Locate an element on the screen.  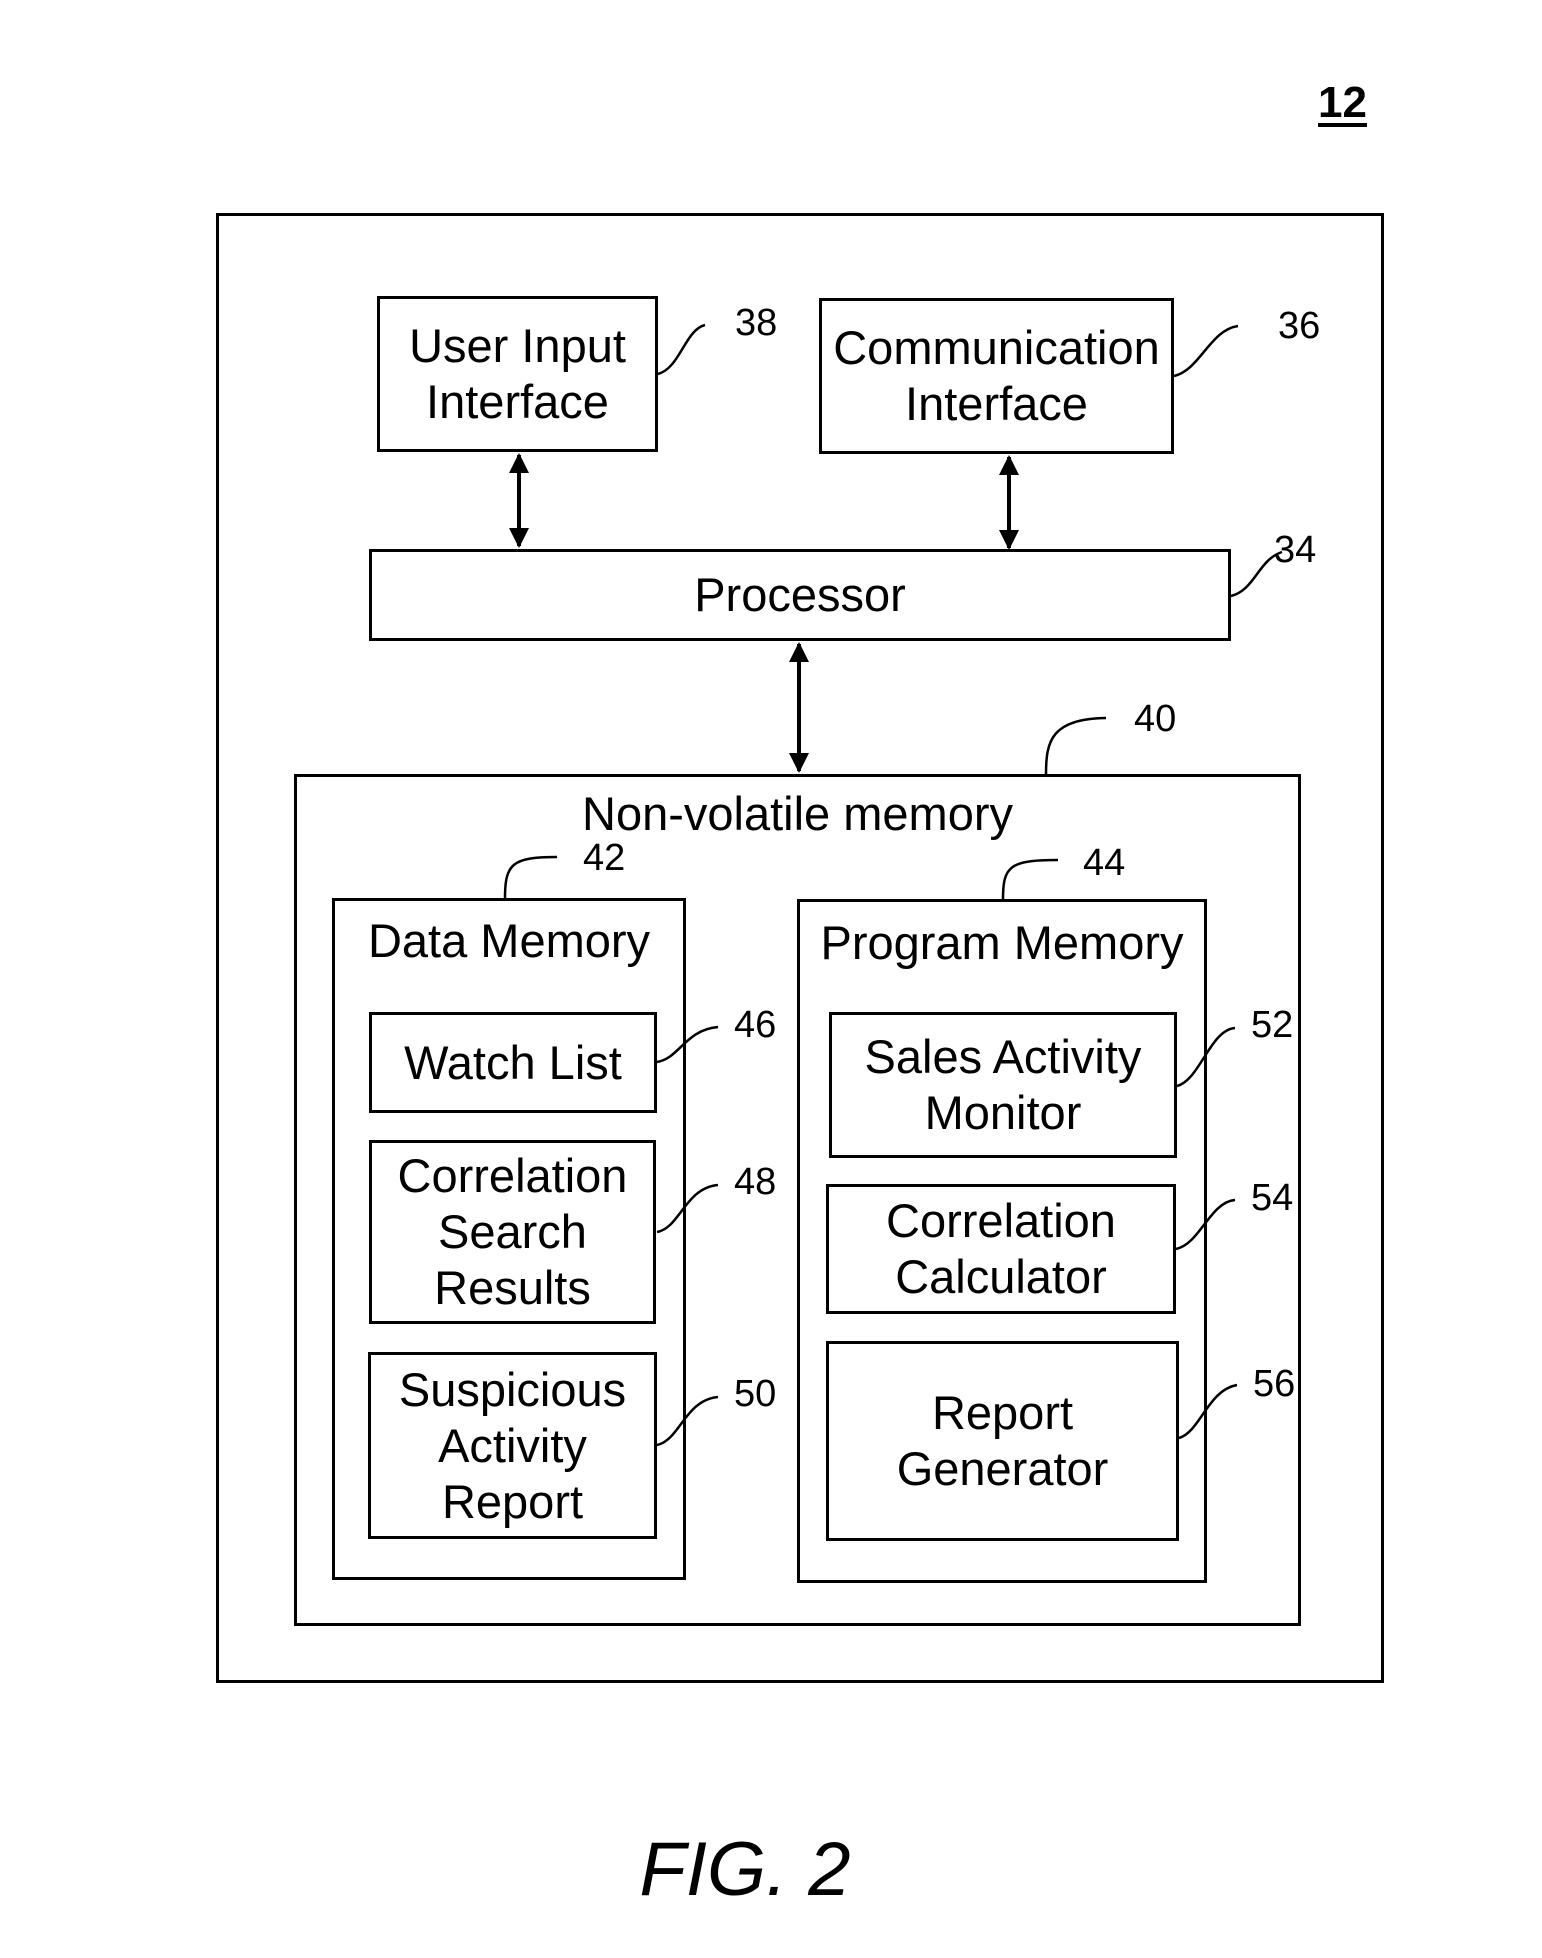
correlation-calculator-label: Correlation Calculator is located at coordinates (1001, 1248).